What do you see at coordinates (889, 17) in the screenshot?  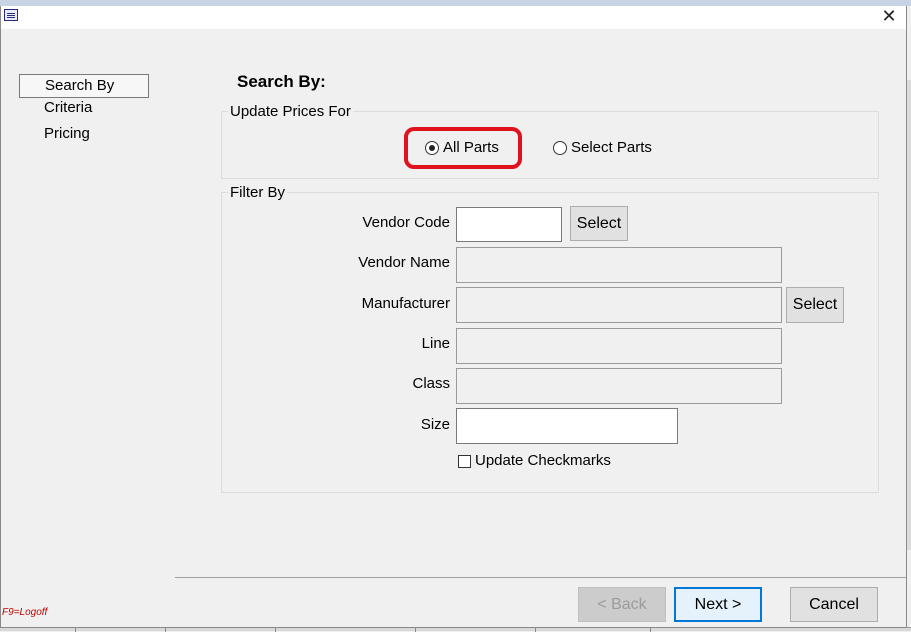 I see `close-icon: ✕` at bounding box center [889, 17].